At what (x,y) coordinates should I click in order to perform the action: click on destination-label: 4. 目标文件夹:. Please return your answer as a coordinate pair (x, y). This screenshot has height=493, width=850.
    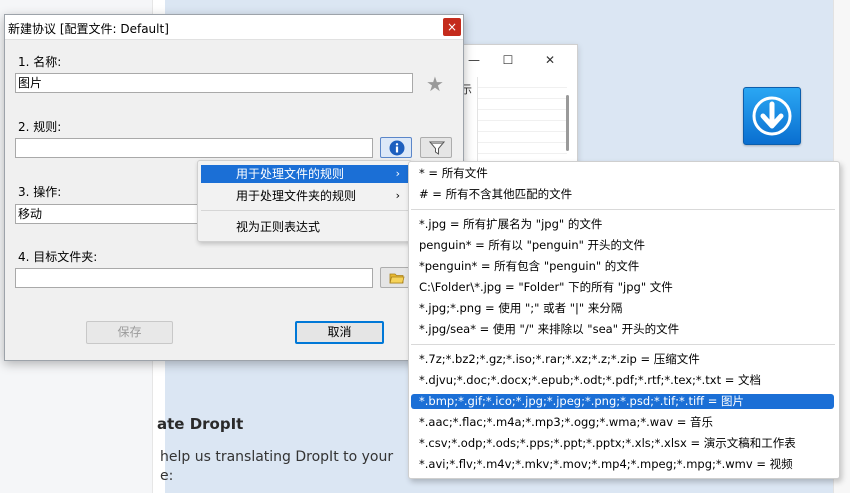
    Looking at the image, I should click on (58, 257).